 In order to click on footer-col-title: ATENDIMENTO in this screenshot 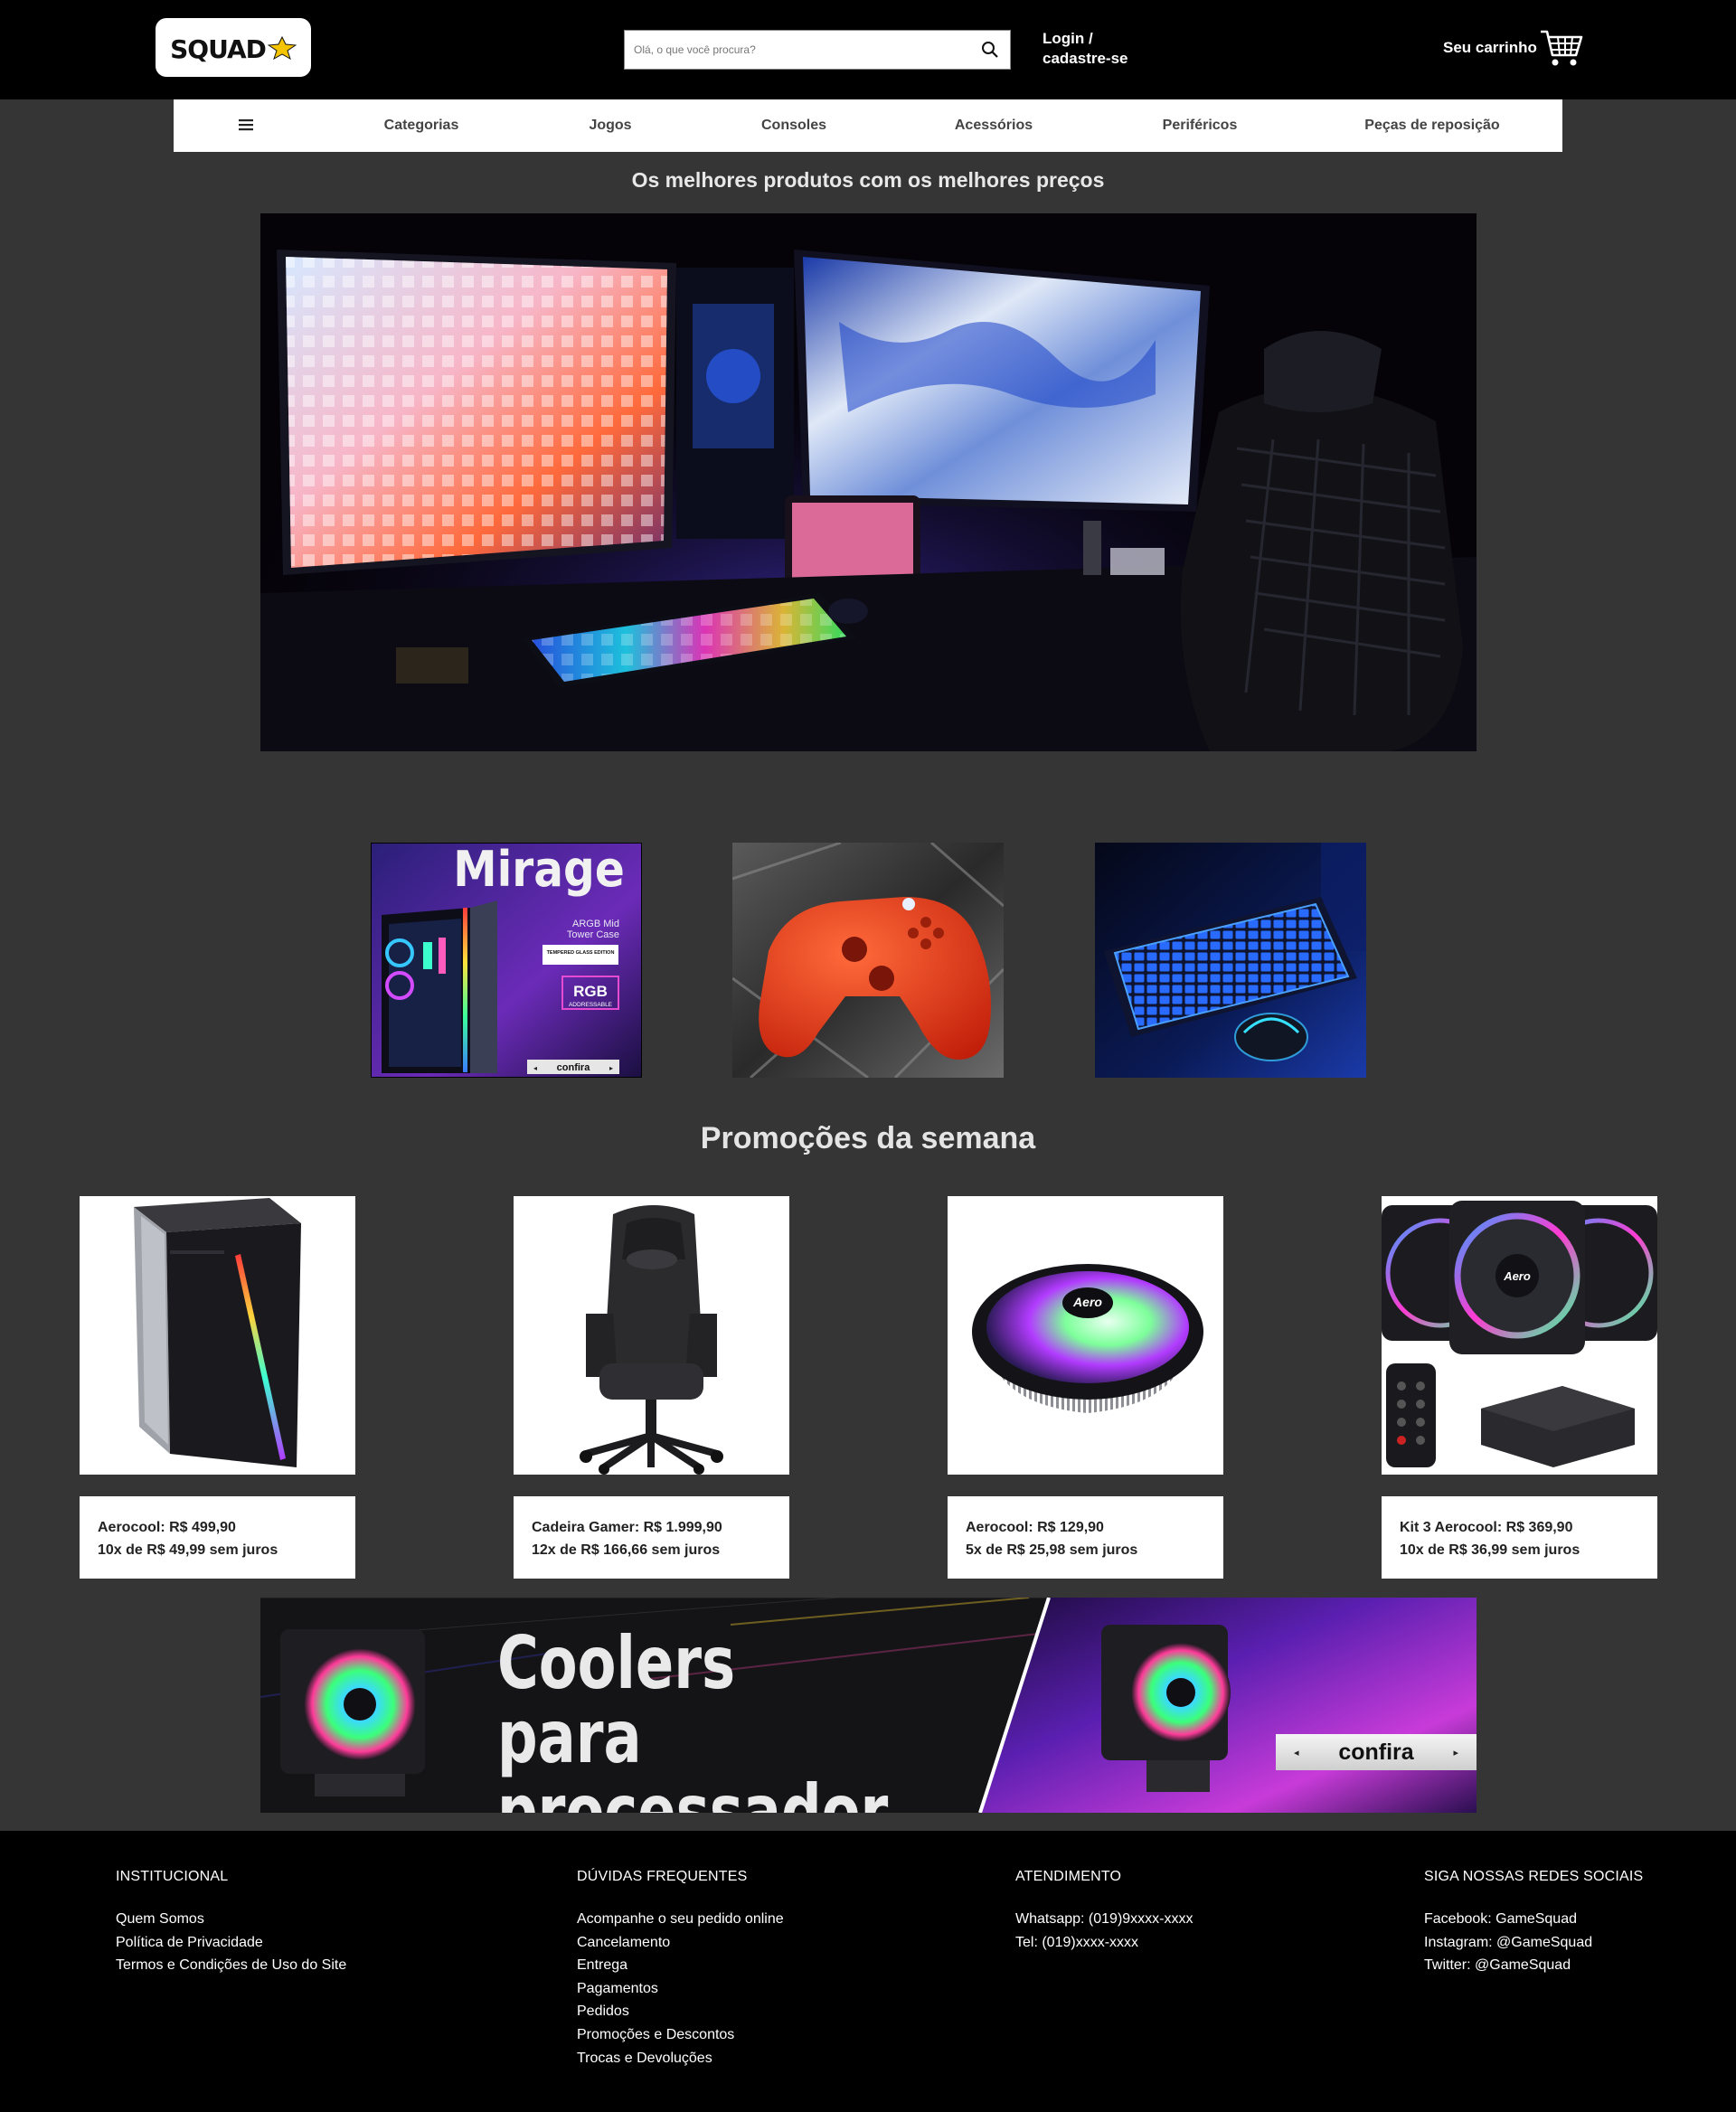, I will do `click(1068, 1876)`.